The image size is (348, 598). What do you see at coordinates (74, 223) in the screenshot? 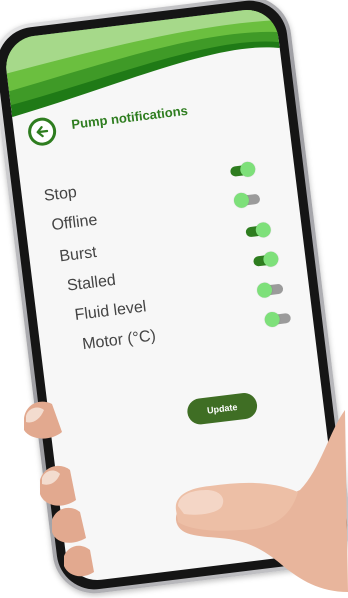
I see `notification-label: Offline` at bounding box center [74, 223].